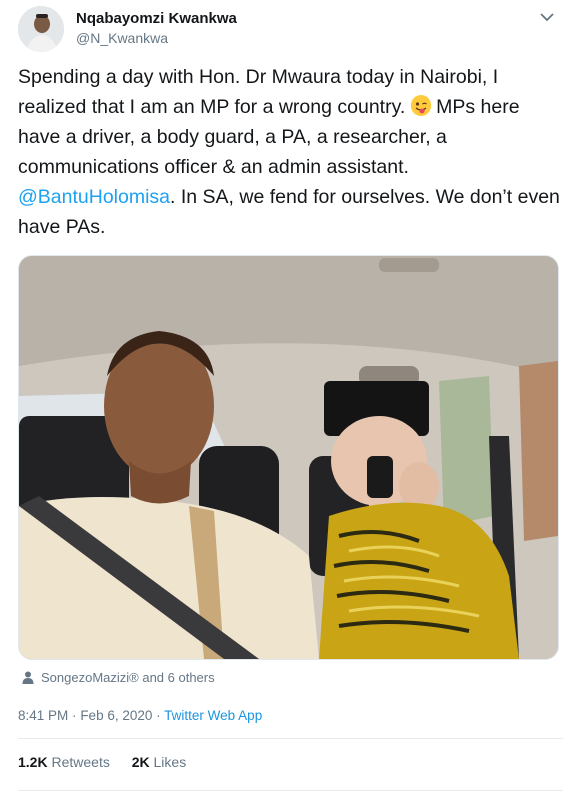 This screenshot has width=580, height=800. I want to click on tweet-stats: 1.2K Retweets 2K Likes, so click(111, 762).